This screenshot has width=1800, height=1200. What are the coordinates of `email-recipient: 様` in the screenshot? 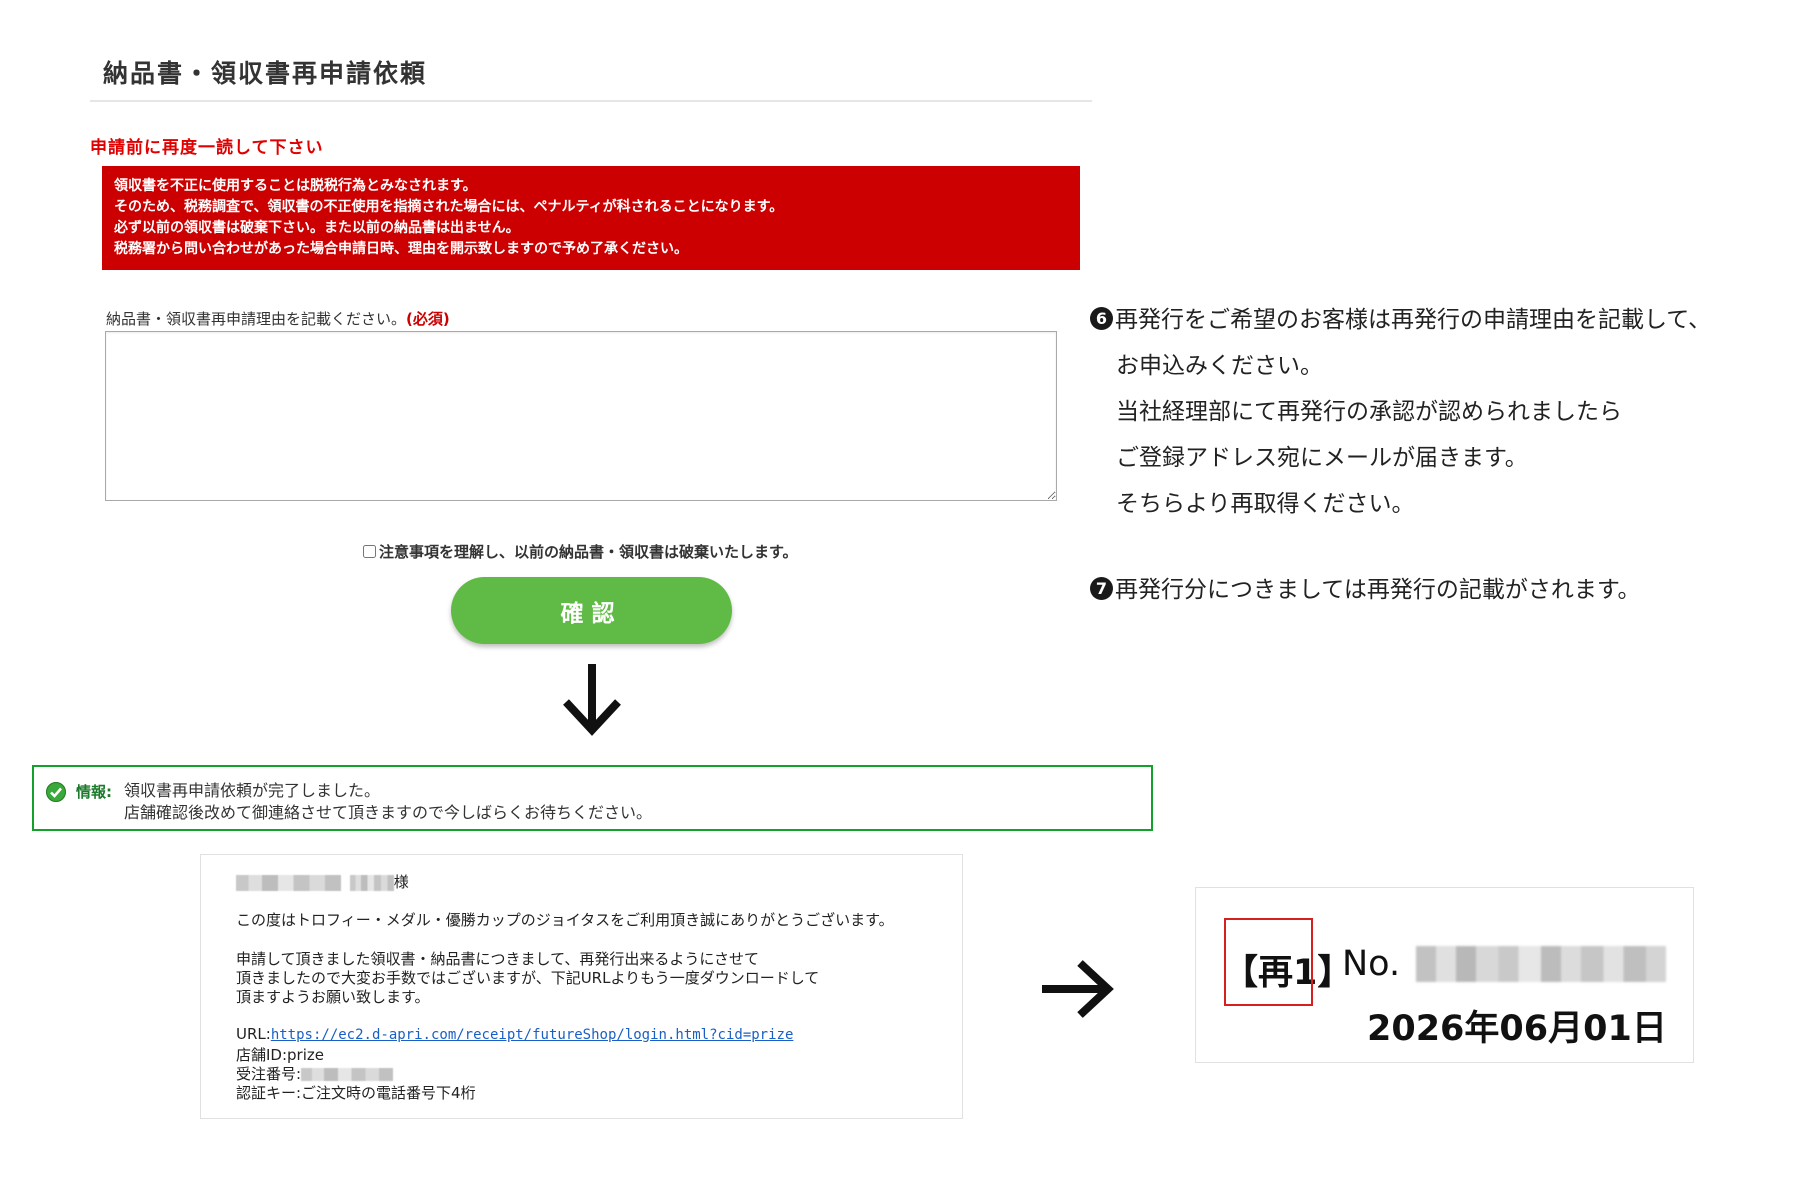 It's located at (322, 881).